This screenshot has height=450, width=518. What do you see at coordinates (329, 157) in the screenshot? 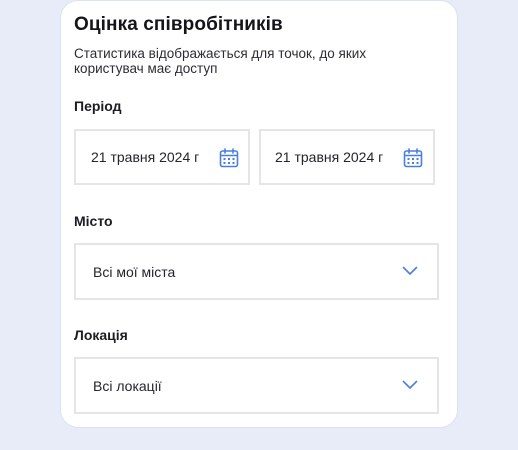
I see `end-date-value: 21 травня 2024 г` at bounding box center [329, 157].